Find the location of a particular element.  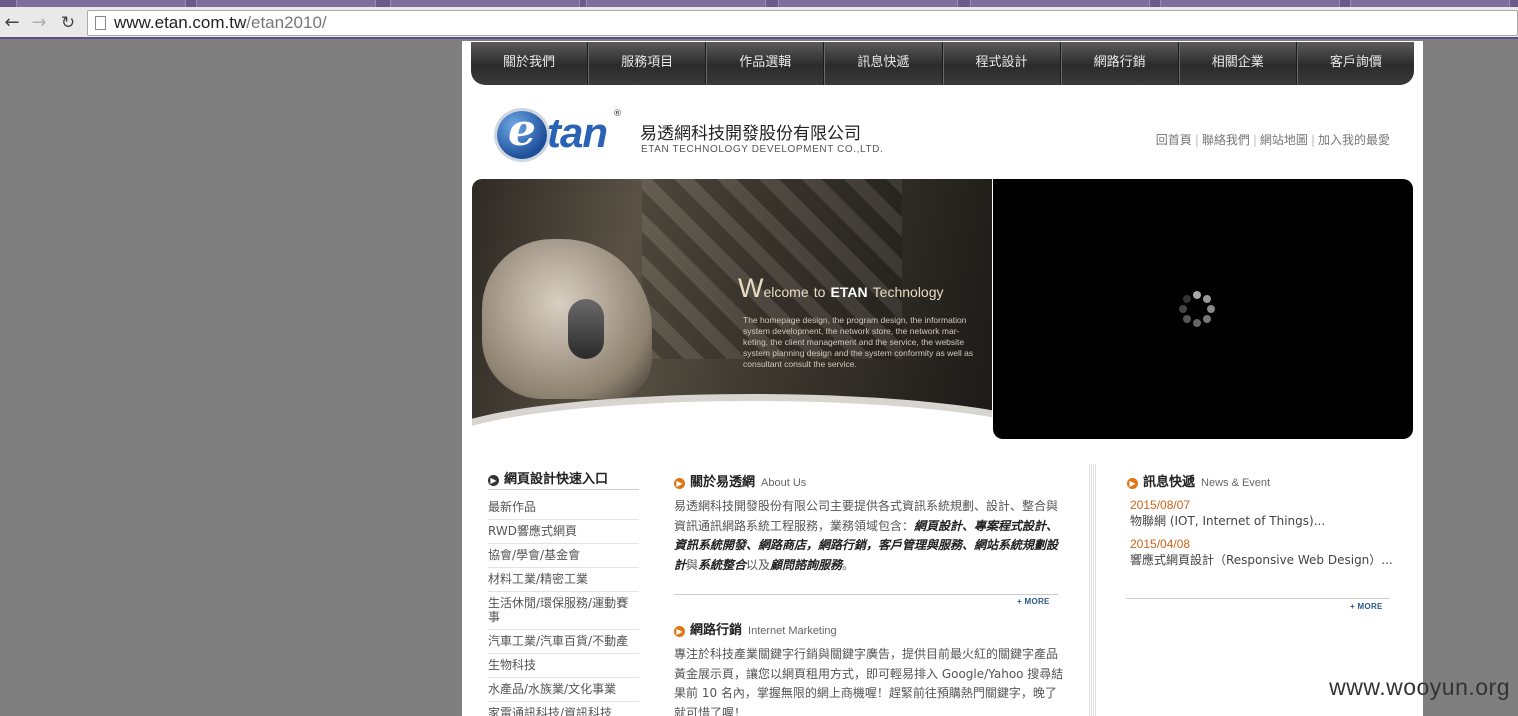

nav-item-programming: 程式設計 is located at coordinates (1001, 63).